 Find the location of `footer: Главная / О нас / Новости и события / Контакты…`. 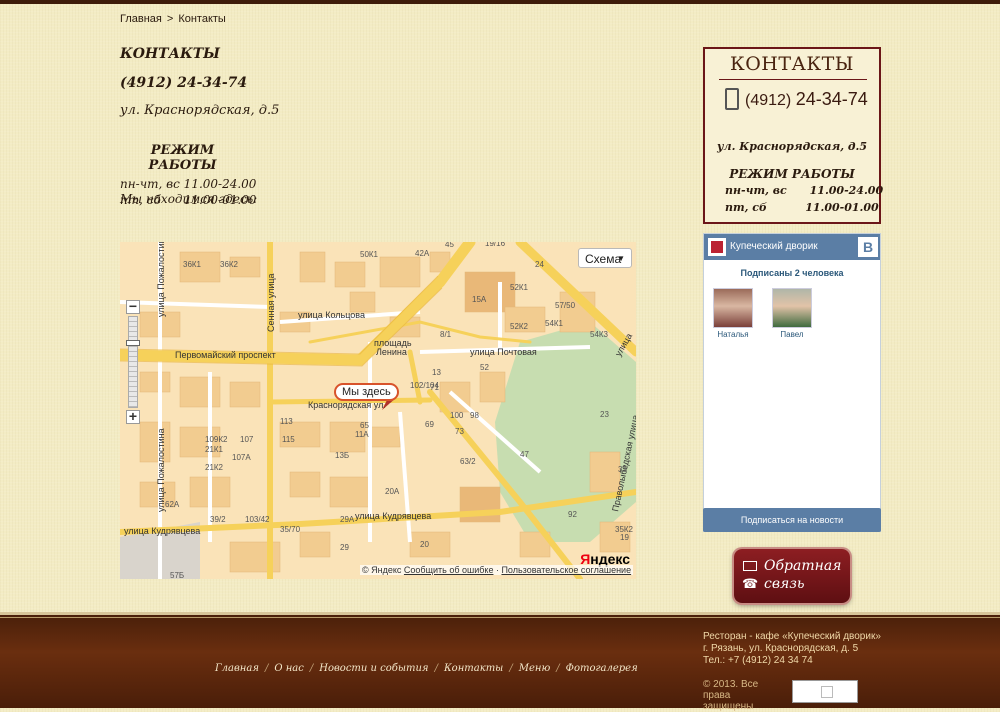

footer: Главная / О нас / Новости и события / Контакты… is located at coordinates (500, 662).